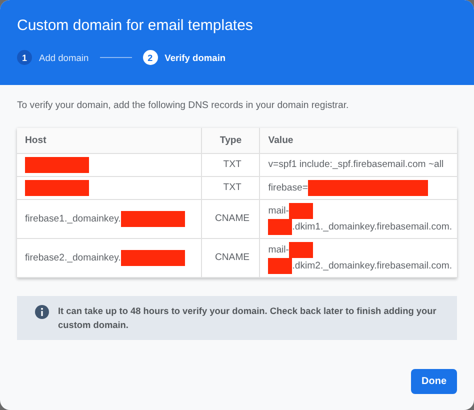  Describe the element at coordinates (372, 266) in the screenshot. I see `record-text: .dkim2._domainkey.firebasemail.com.` at that location.